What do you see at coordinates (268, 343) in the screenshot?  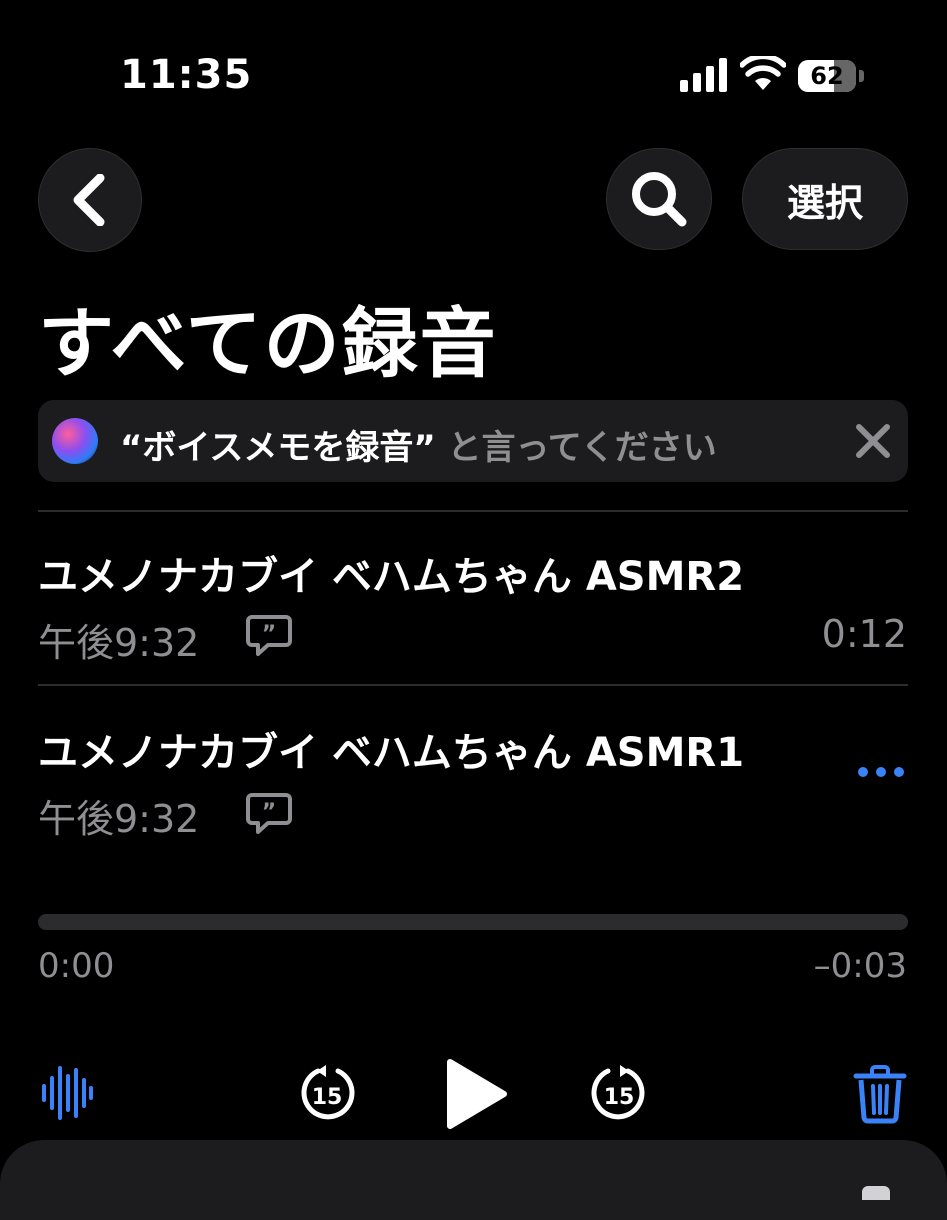 I see `page-title: すべての録音` at bounding box center [268, 343].